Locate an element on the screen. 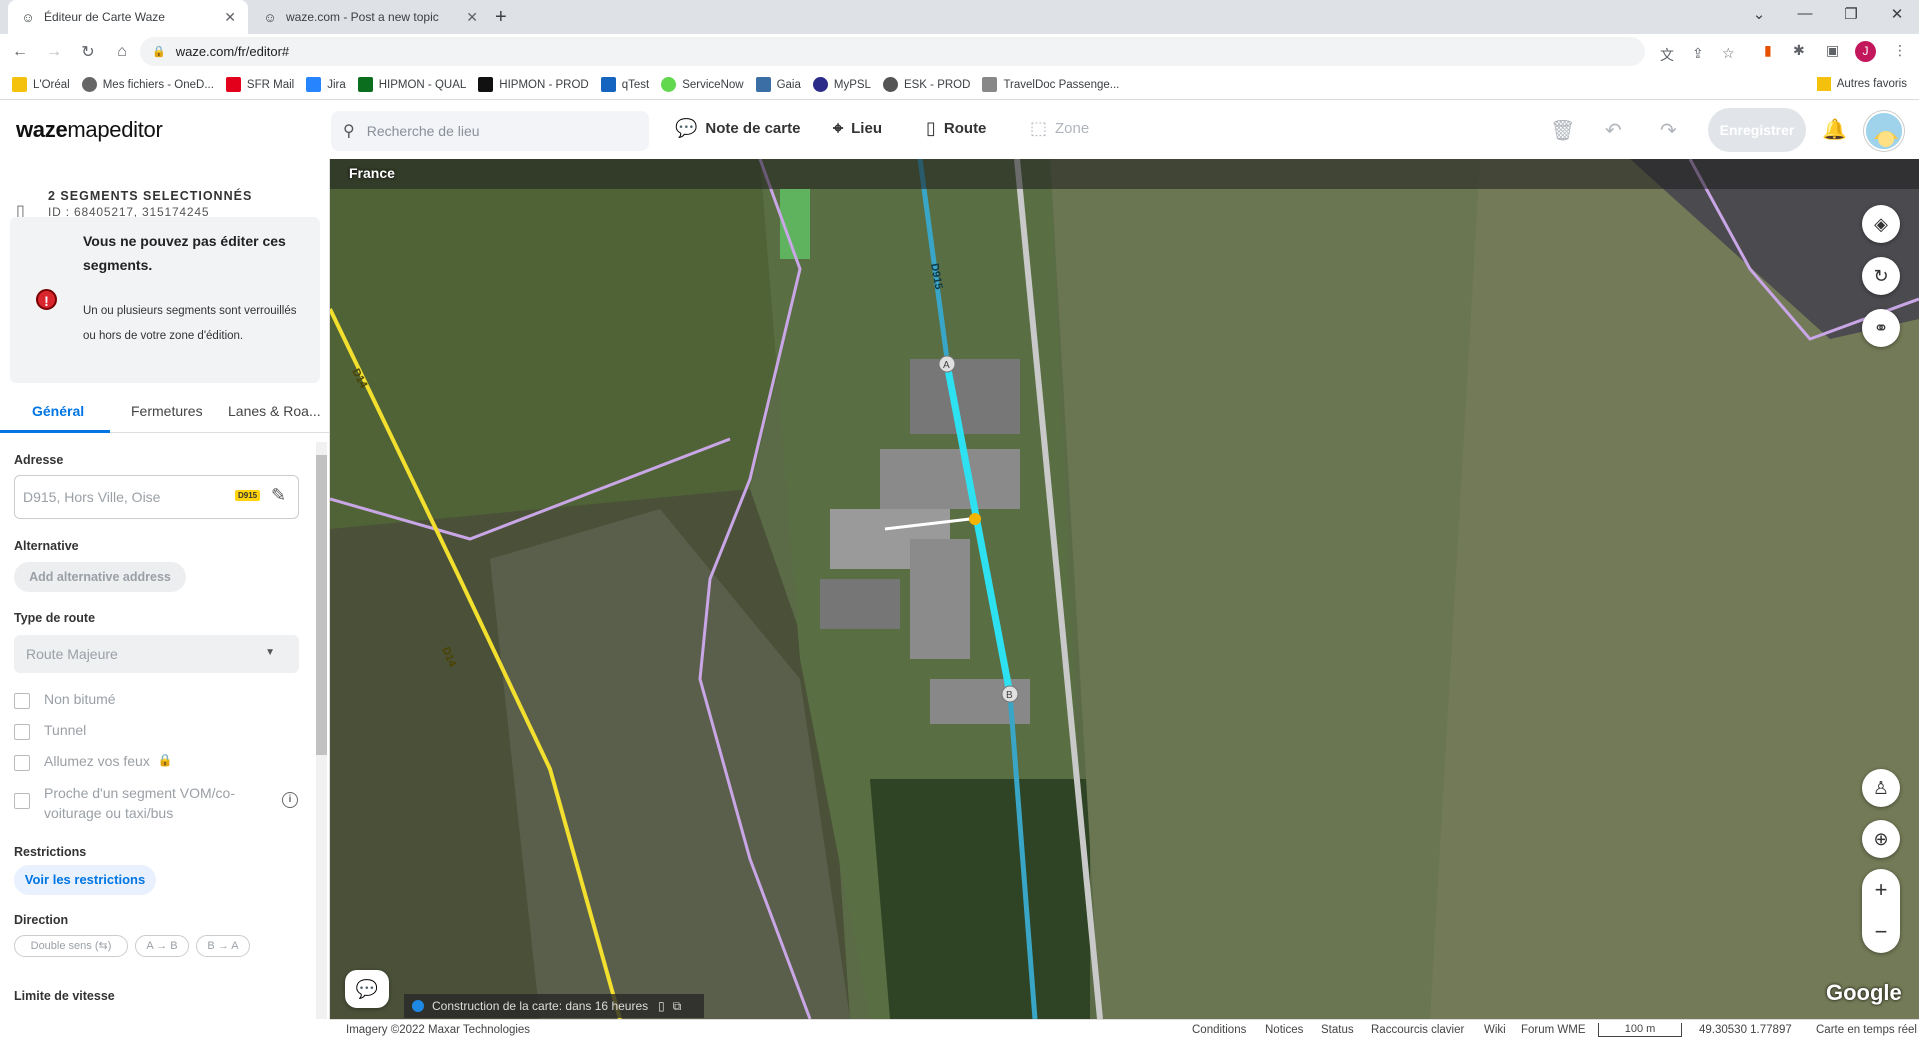  direction-b-to-a-button: B → A is located at coordinates (223, 946).